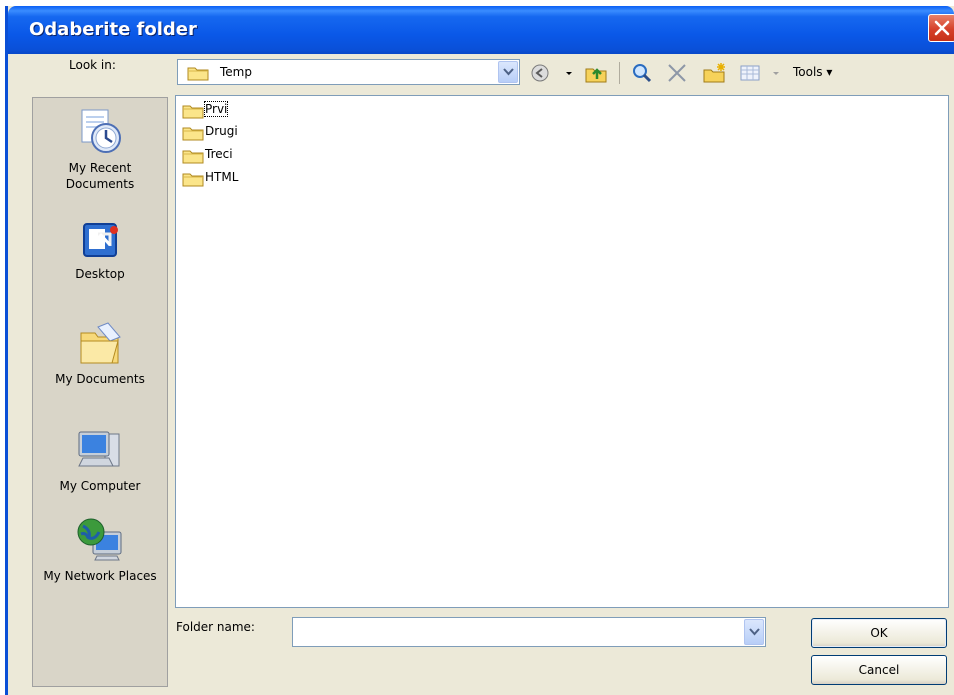 The width and height of the screenshot is (954, 695). What do you see at coordinates (642, 73) in the screenshot?
I see `search-web-icon` at bounding box center [642, 73].